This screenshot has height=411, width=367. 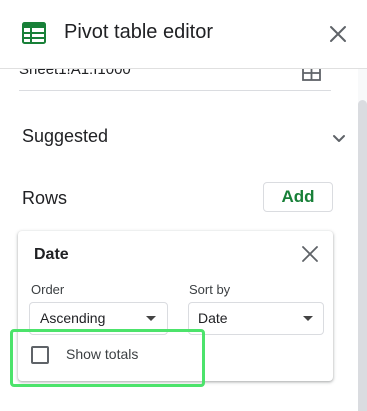 I want to click on show-totals-checkbox, so click(x=40, y=355).